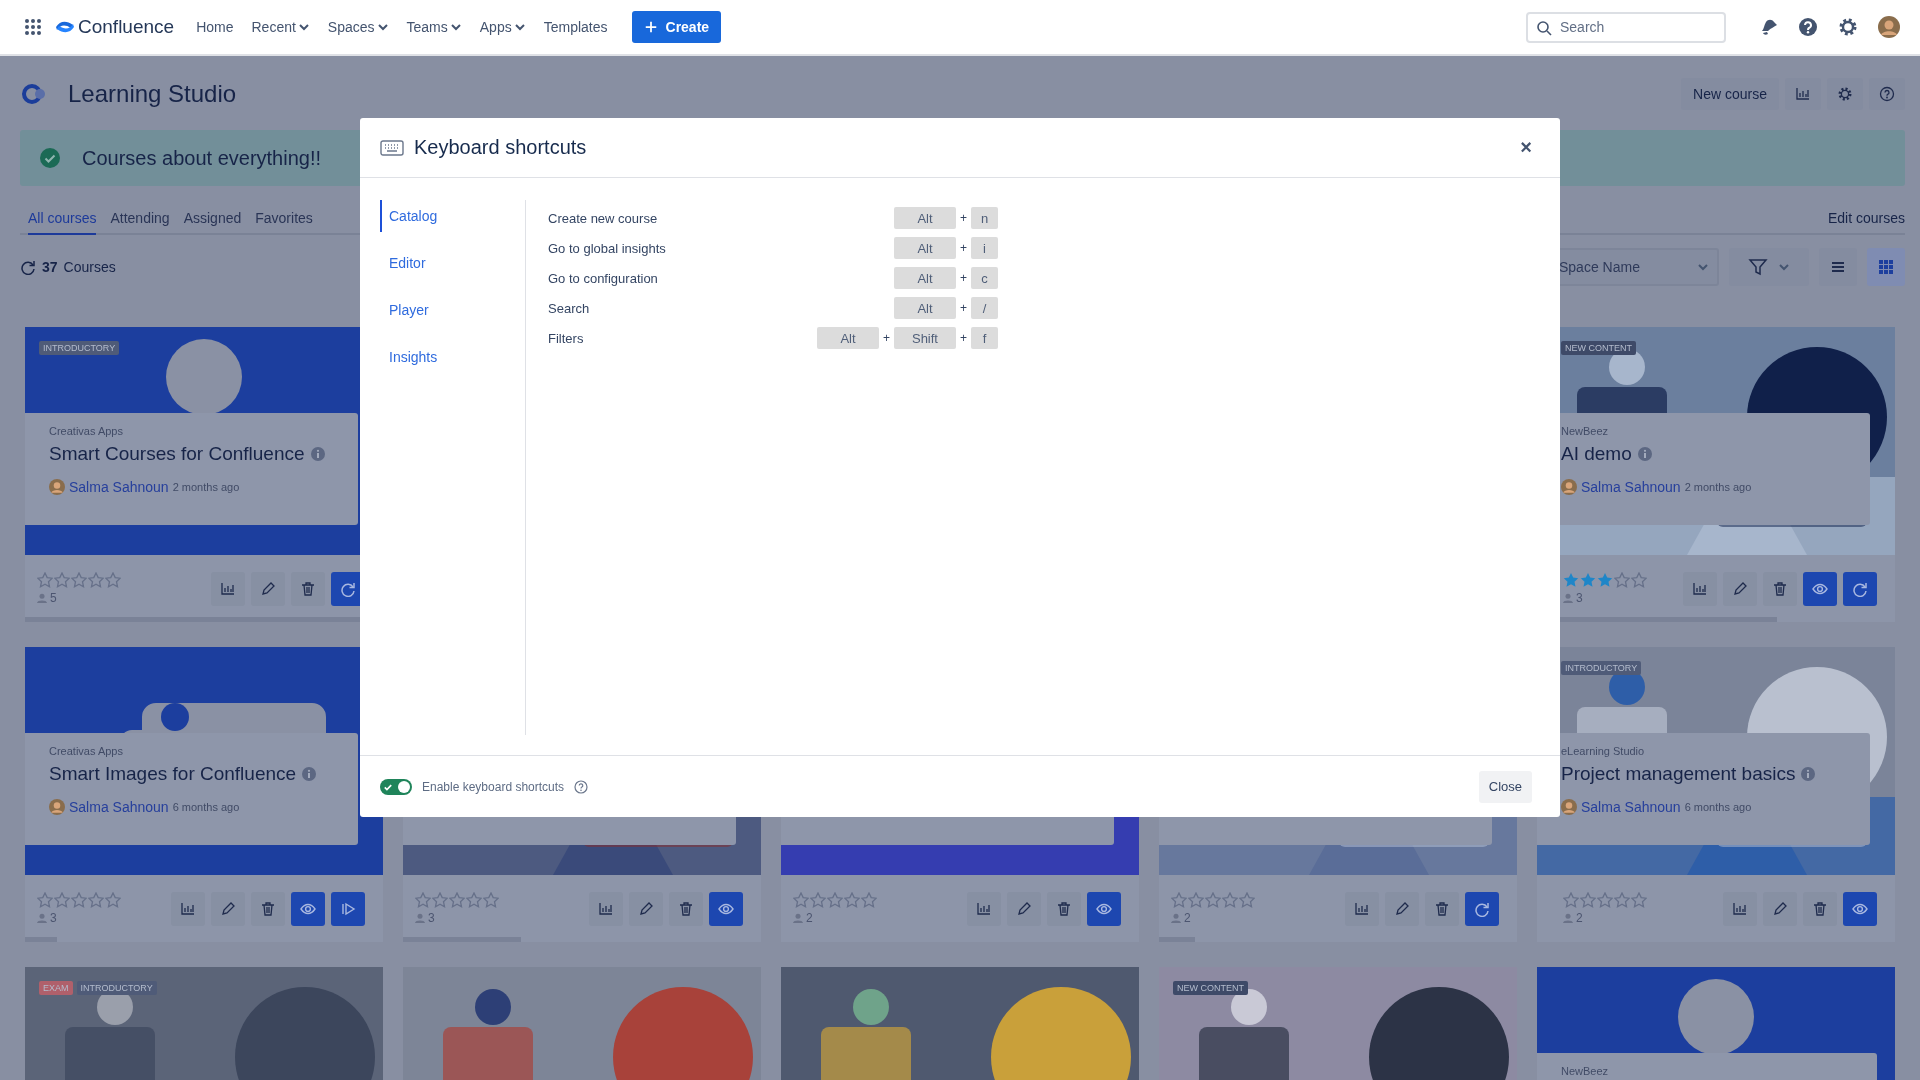  I want to click on configuration-button, so click(1845, 94).